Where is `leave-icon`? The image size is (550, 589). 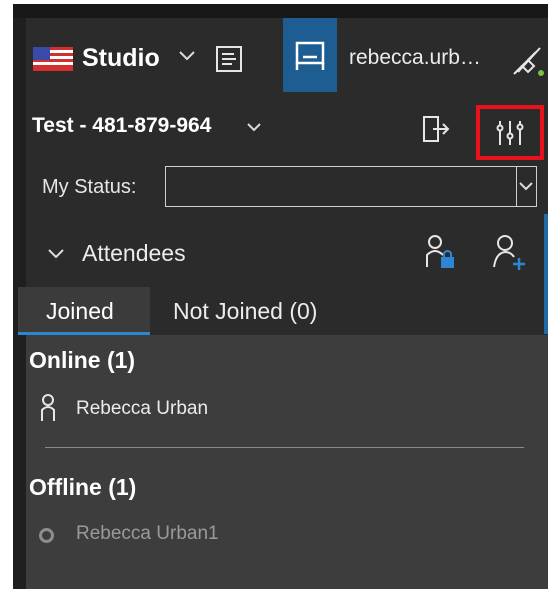 leave-icon is located at coordinates (436, 129).